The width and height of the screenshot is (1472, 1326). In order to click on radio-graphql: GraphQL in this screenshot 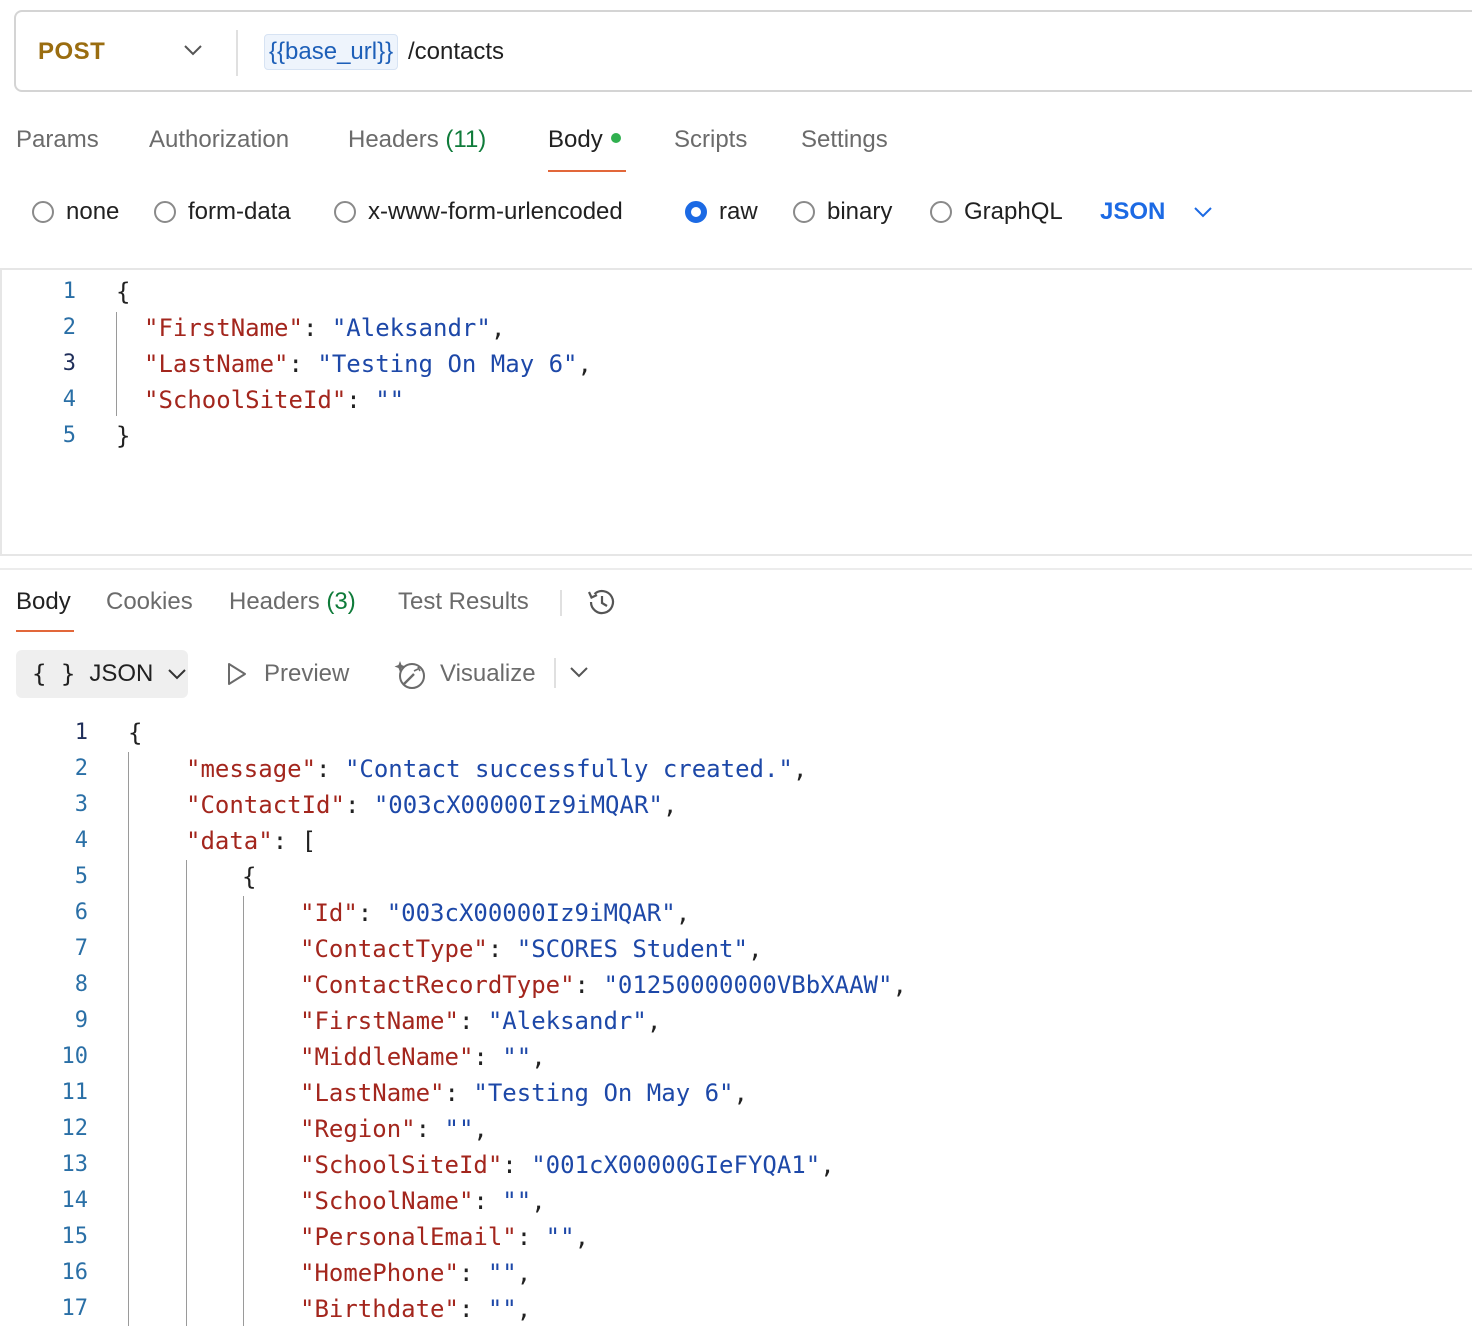, I will do `click(996, 212)`.